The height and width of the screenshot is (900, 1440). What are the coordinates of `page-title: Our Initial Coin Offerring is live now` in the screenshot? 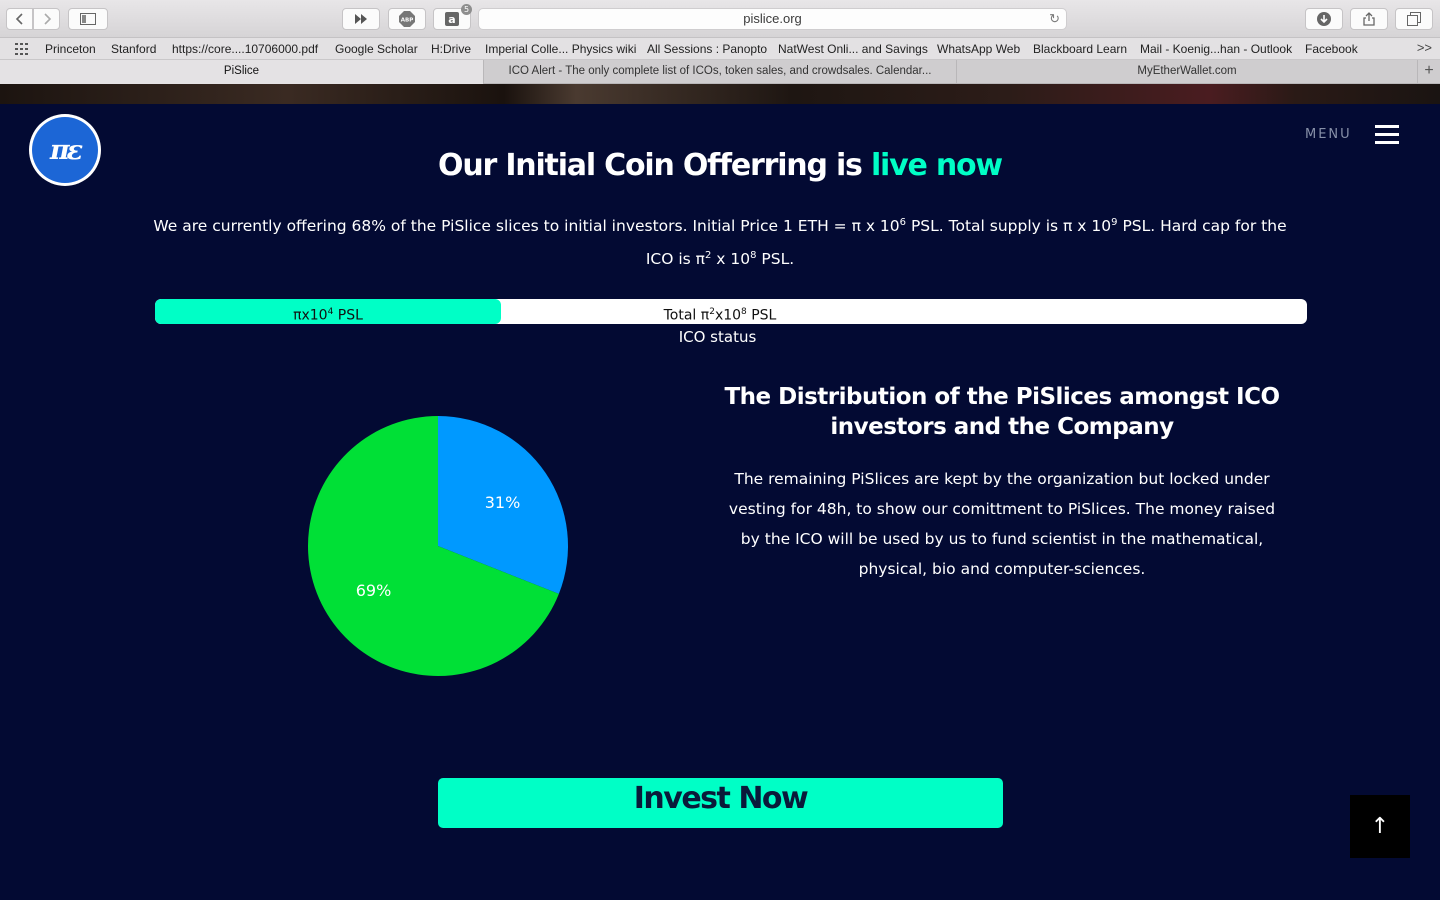 It's located at (720, 165).